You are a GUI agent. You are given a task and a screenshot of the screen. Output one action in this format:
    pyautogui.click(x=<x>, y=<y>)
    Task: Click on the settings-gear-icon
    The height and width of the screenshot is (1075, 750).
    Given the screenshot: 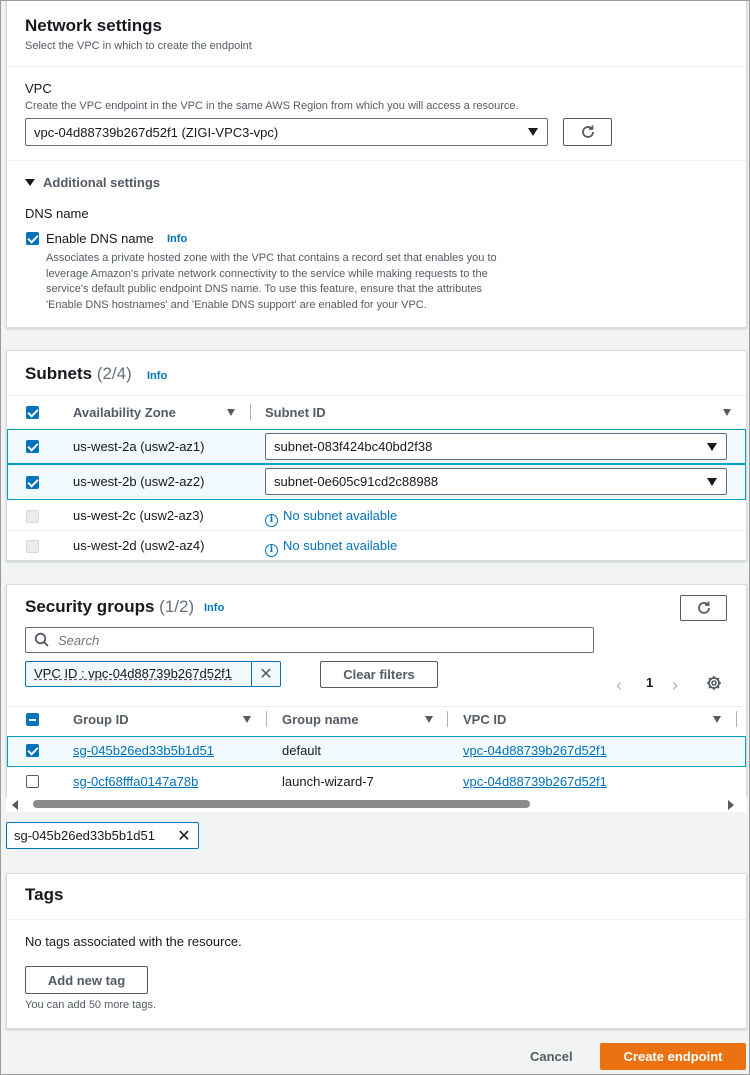 What is the action you would take?
    pyautogui.click(x=714, y=683)
    